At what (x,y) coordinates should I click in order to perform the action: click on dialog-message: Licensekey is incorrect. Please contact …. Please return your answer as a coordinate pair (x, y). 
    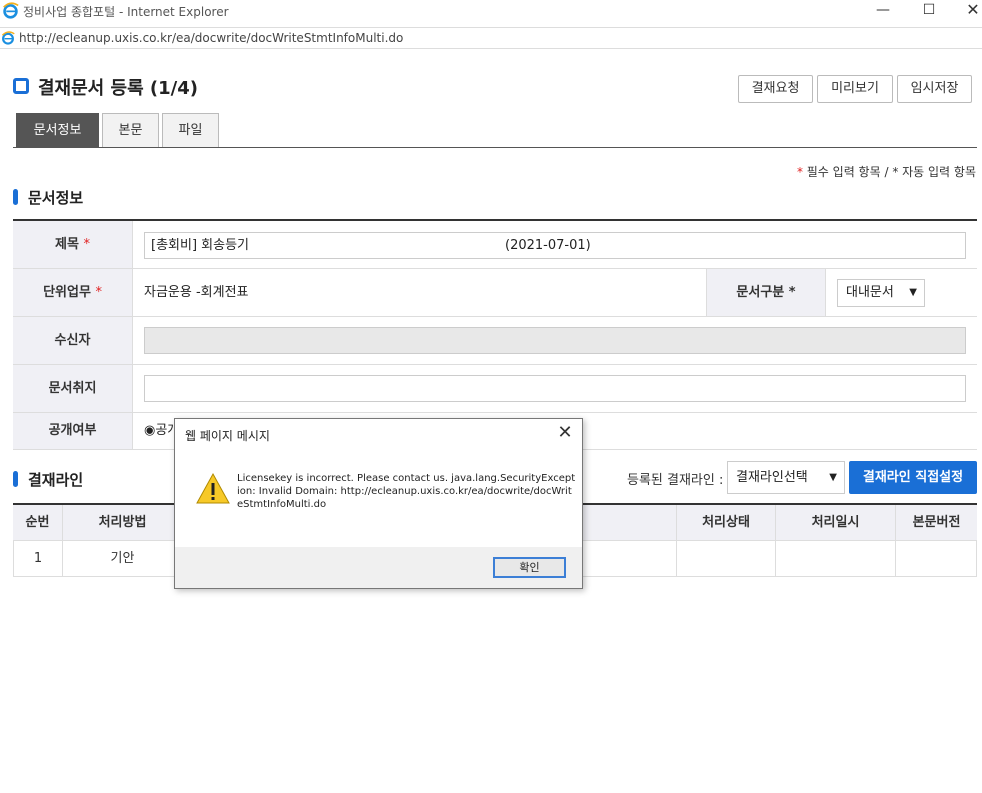
    Looking at the image, I should click on (406, 491).